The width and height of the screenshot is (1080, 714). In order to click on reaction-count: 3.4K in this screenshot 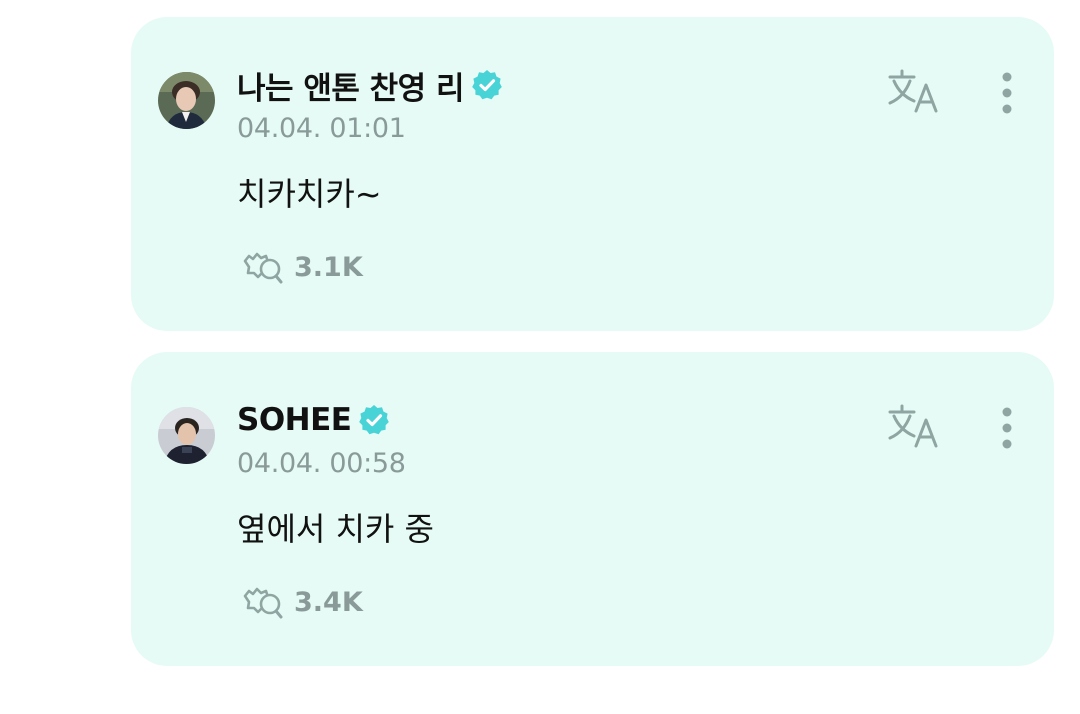, I will do `click(328, 602)`.